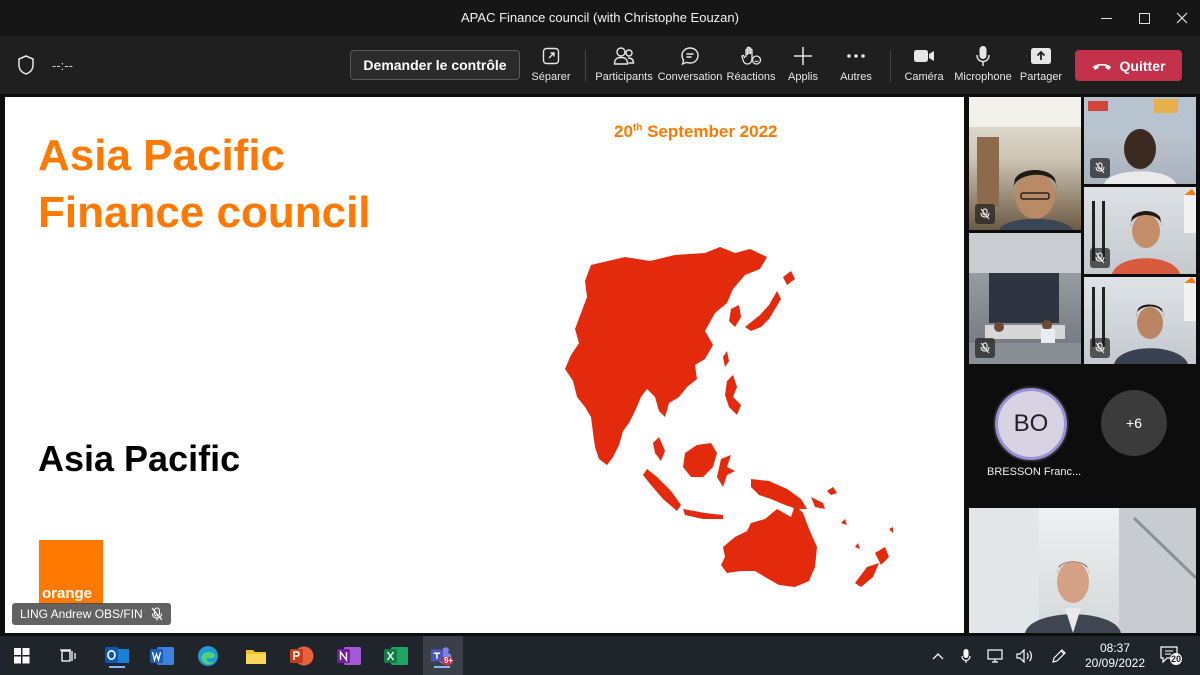 The image size is (1200, 675). I want to click on slide-date-rest: September 2022, so click(710, 131).